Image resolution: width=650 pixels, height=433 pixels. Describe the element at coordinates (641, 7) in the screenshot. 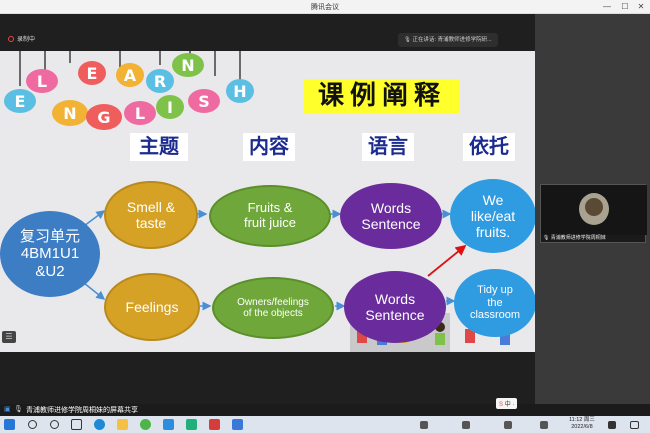

I see `close-button: ✕` at that location.